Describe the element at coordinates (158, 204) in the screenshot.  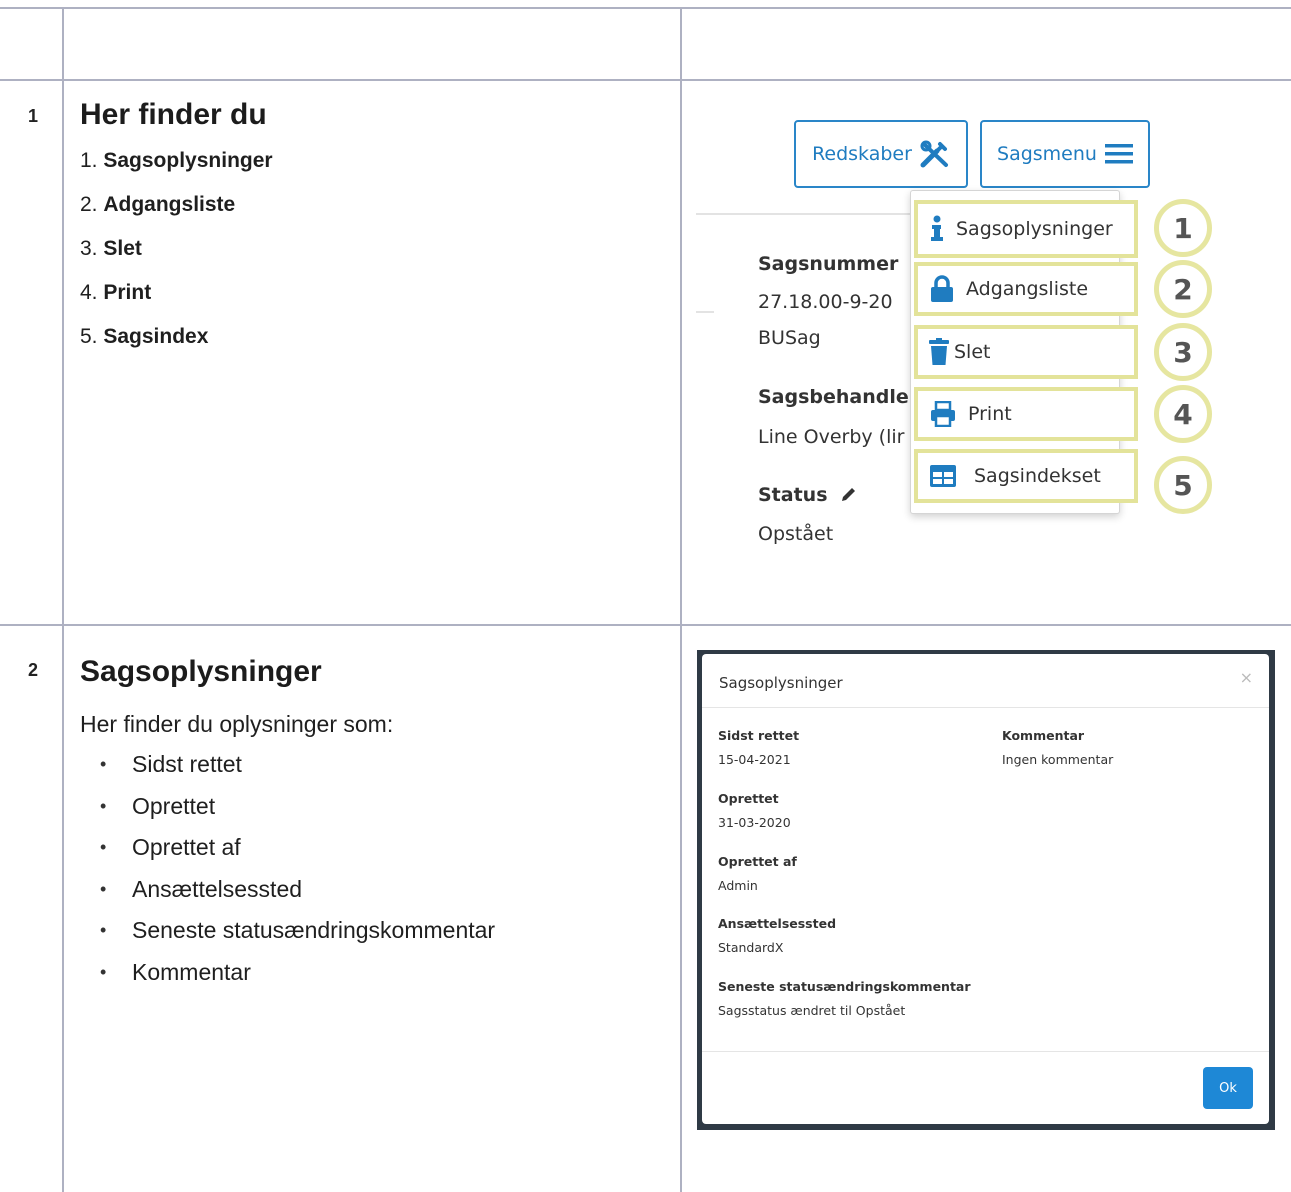
I see `list-item: 2. Adgangsliste` at that location.